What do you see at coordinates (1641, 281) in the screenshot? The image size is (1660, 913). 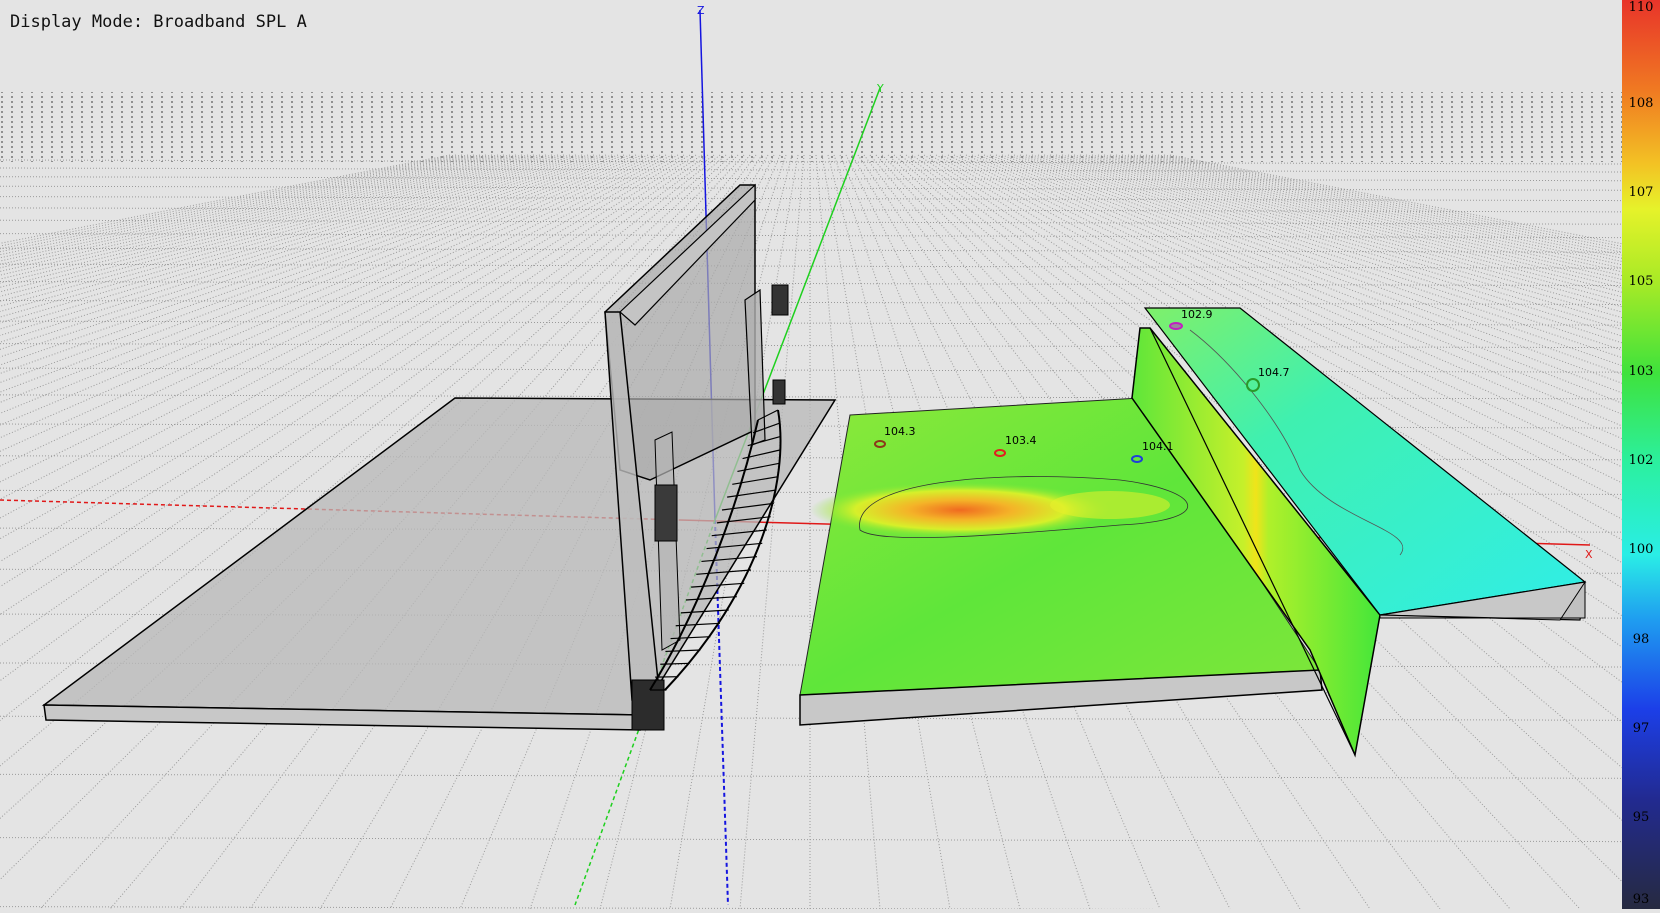 I see `colorbar-tick: 105` at bounding box center [1641, 281].